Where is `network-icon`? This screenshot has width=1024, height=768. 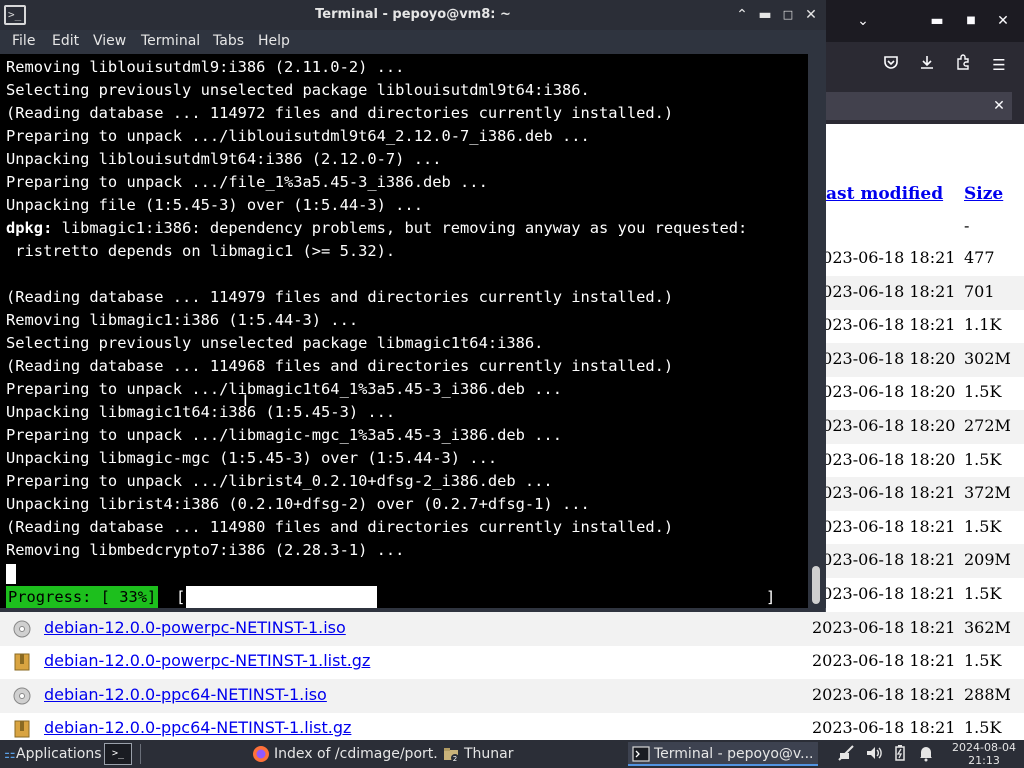 network-icon is located at coordinates (846, 754).